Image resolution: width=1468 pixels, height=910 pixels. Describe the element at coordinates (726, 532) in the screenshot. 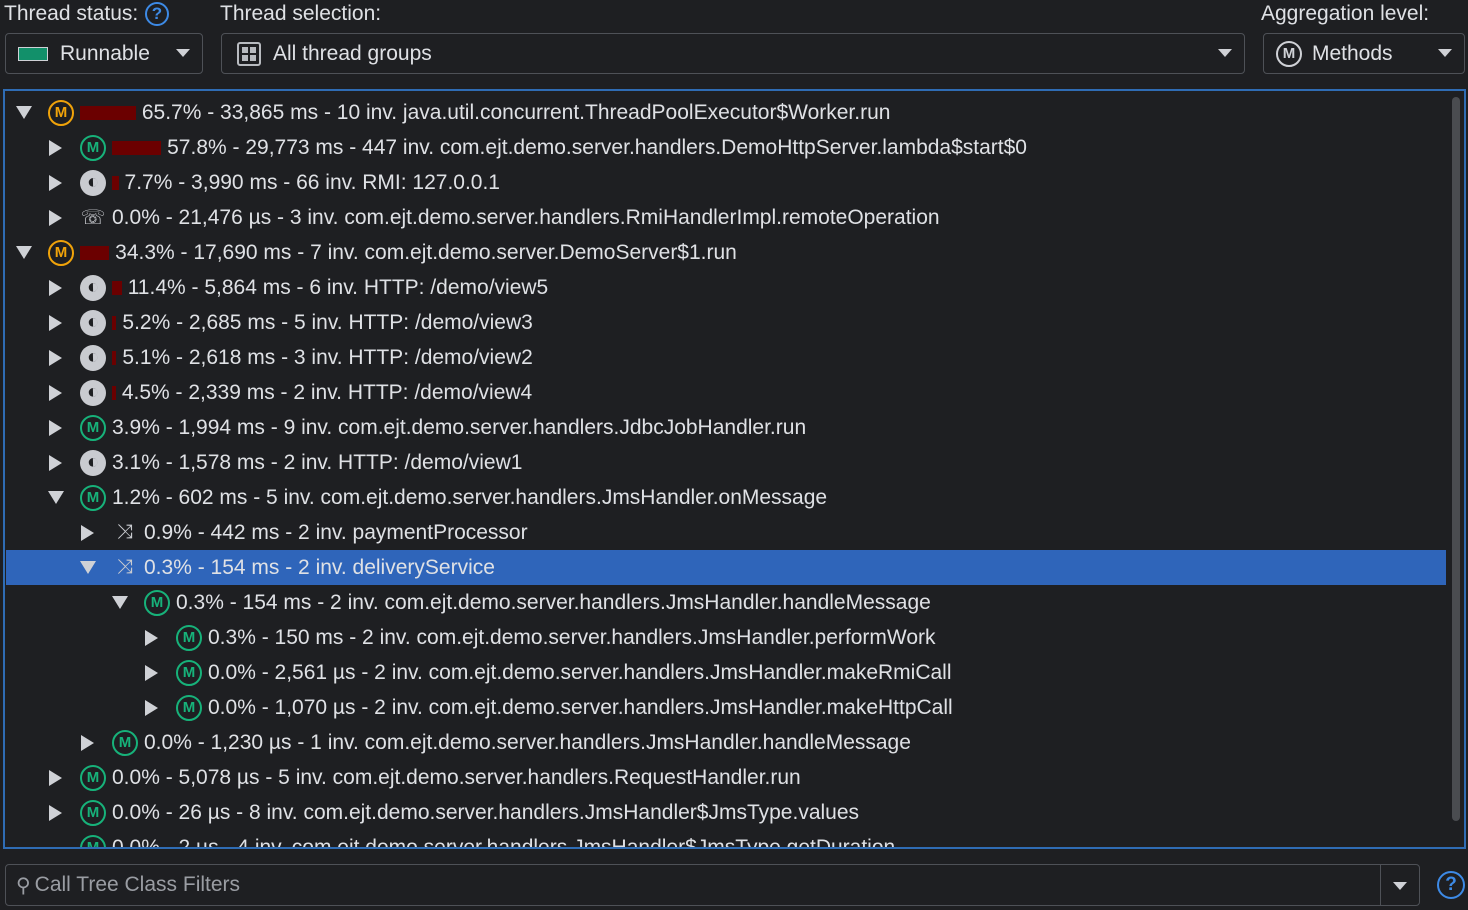

I see `tree-row: ⤨ 0.9% - 442 ms - 2 inv. paymentProcessor` at that location.